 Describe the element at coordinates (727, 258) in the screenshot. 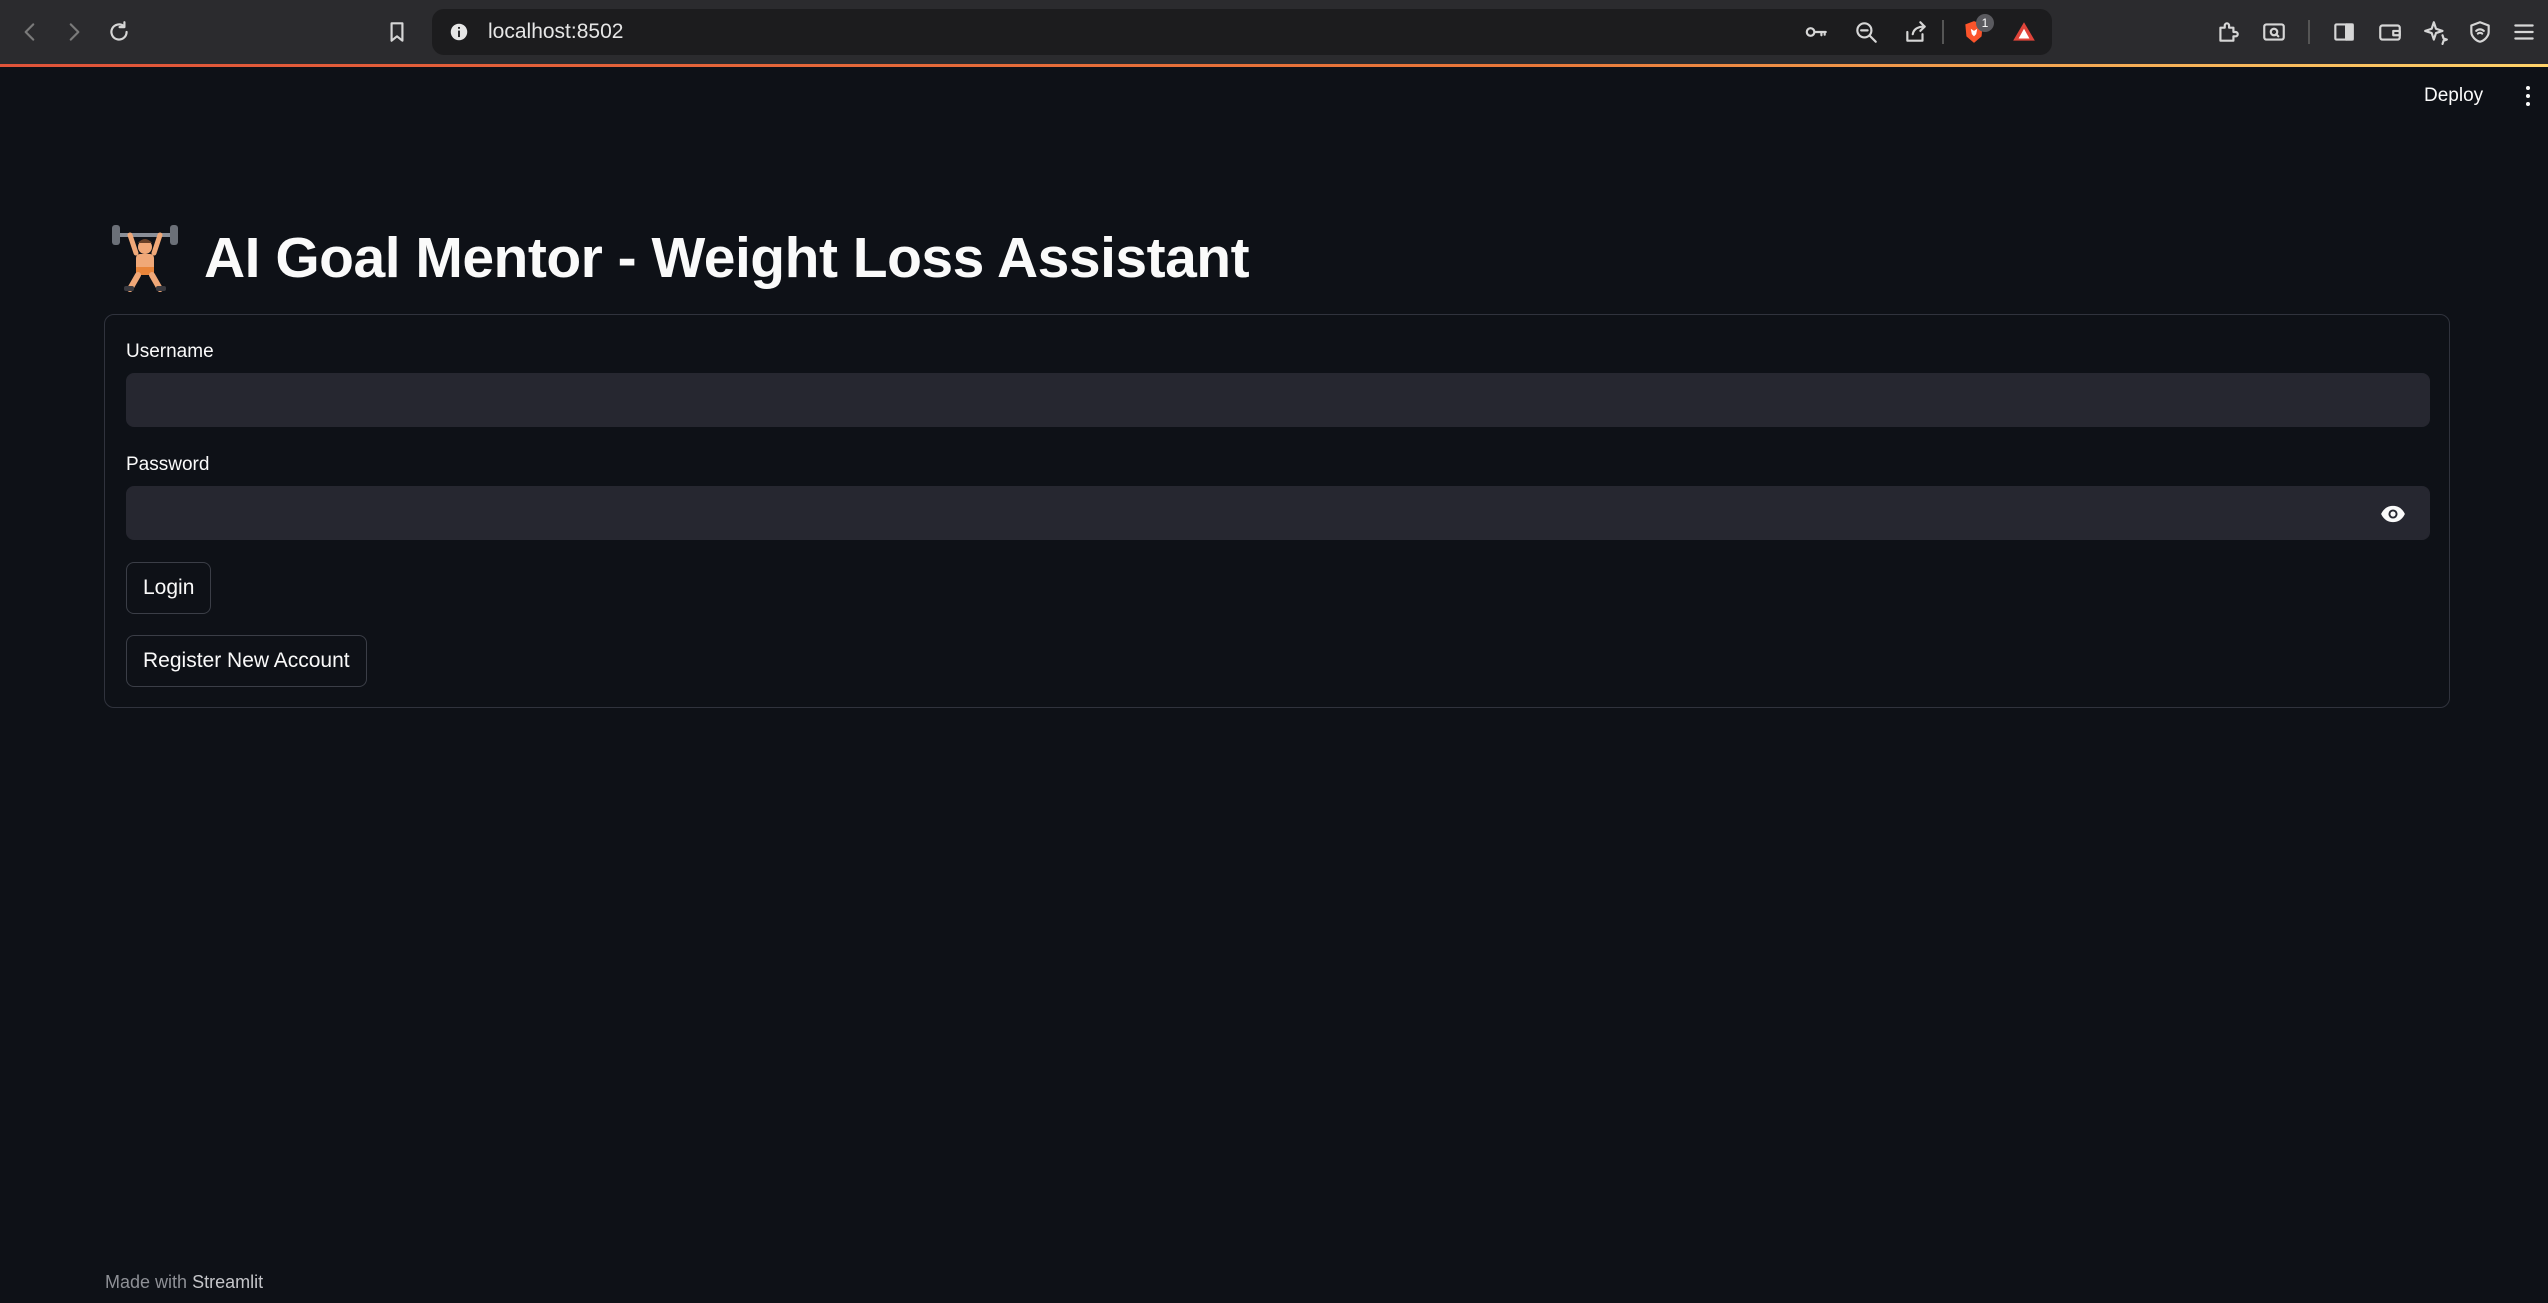

I see `page-title: AI Goal Mentor - Weight Loss Assistant` at that location.